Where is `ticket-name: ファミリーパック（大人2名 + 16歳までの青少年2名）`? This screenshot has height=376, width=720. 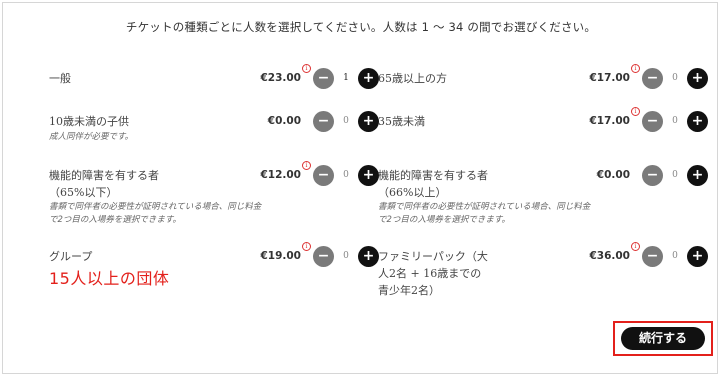 ticket-name: ファミリーパック（大人2名 + 16歳までの青少年2名） is located at coordinates (433, 273).